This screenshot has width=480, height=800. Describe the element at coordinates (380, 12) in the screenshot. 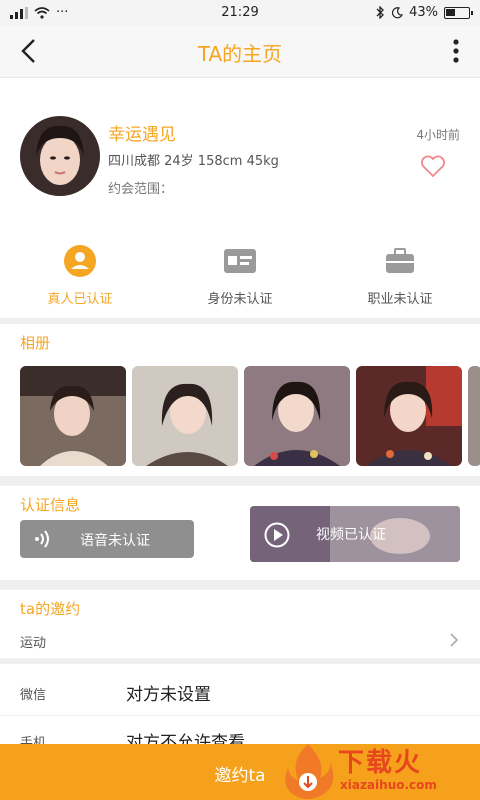

I see `bluetooth-icon` at that location.